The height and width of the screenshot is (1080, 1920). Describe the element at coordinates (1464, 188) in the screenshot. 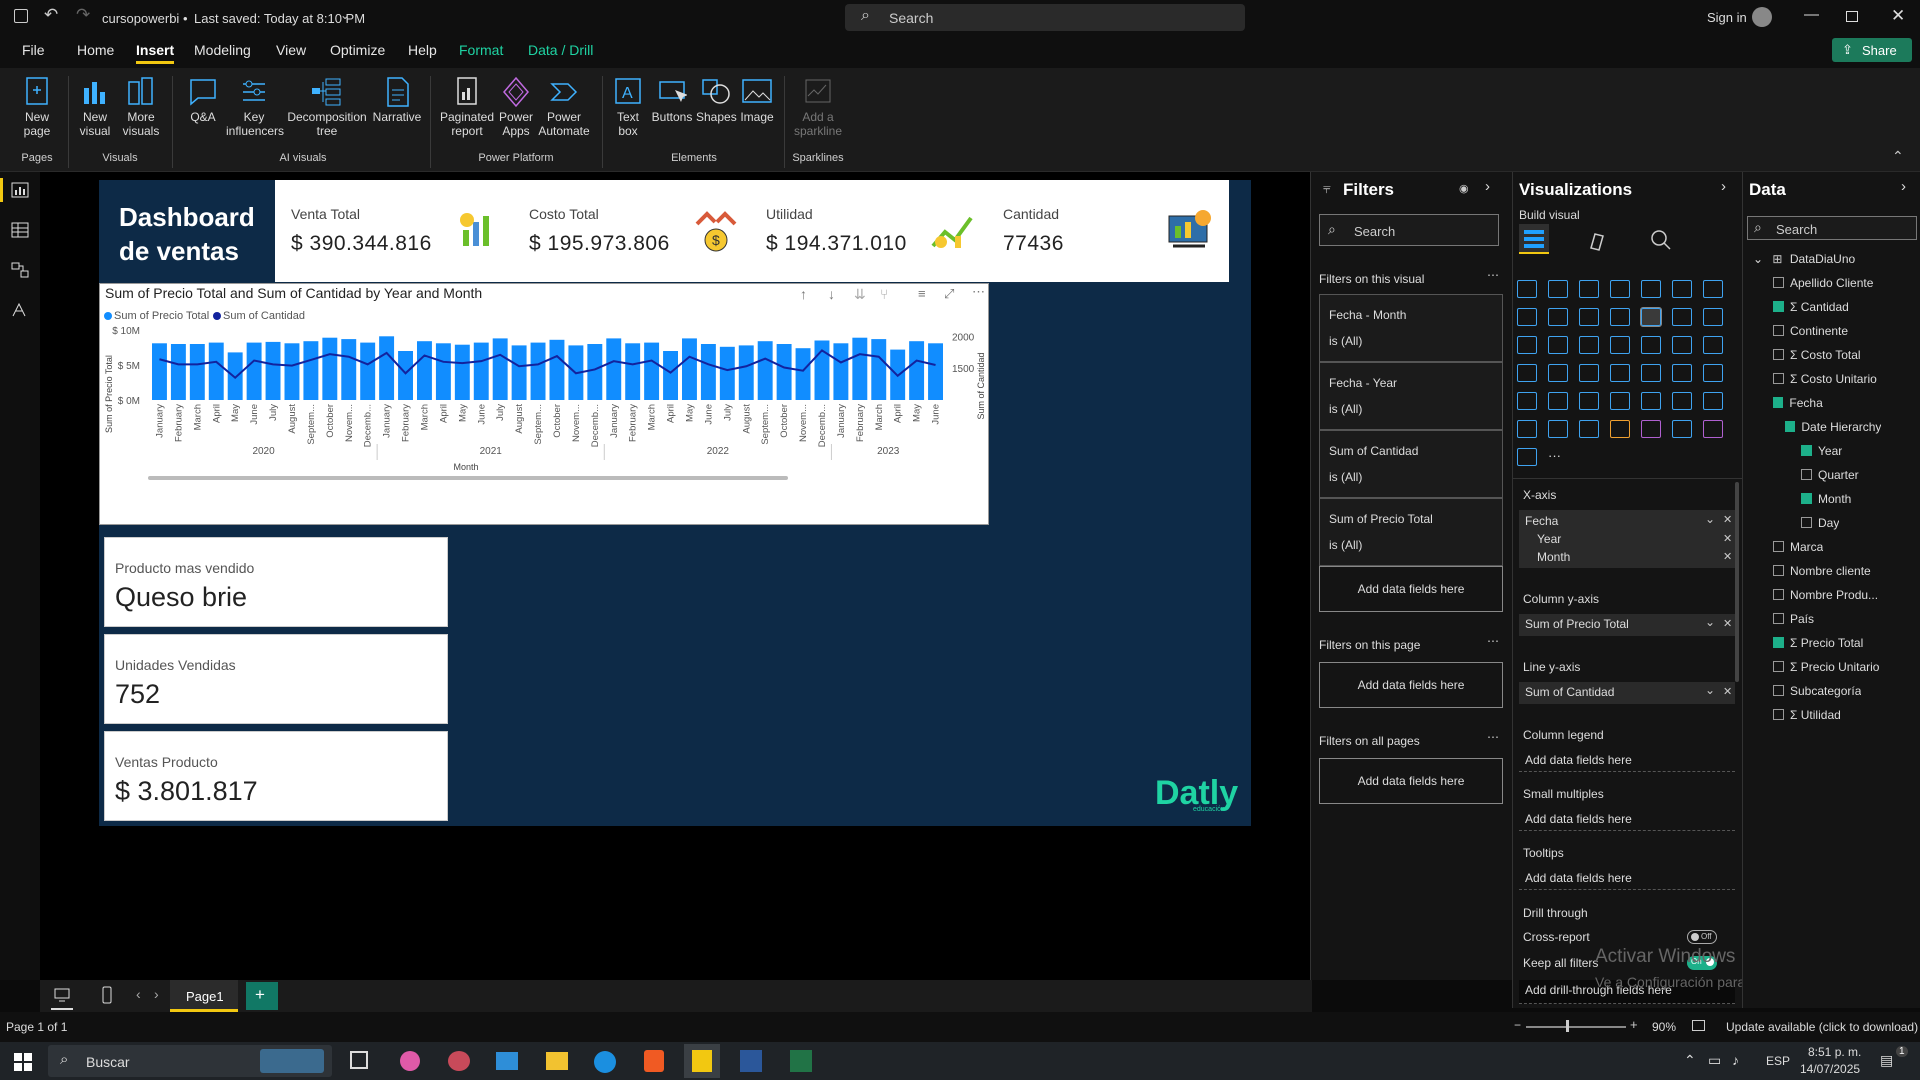

I see `eye-icon: ◉` at that location.